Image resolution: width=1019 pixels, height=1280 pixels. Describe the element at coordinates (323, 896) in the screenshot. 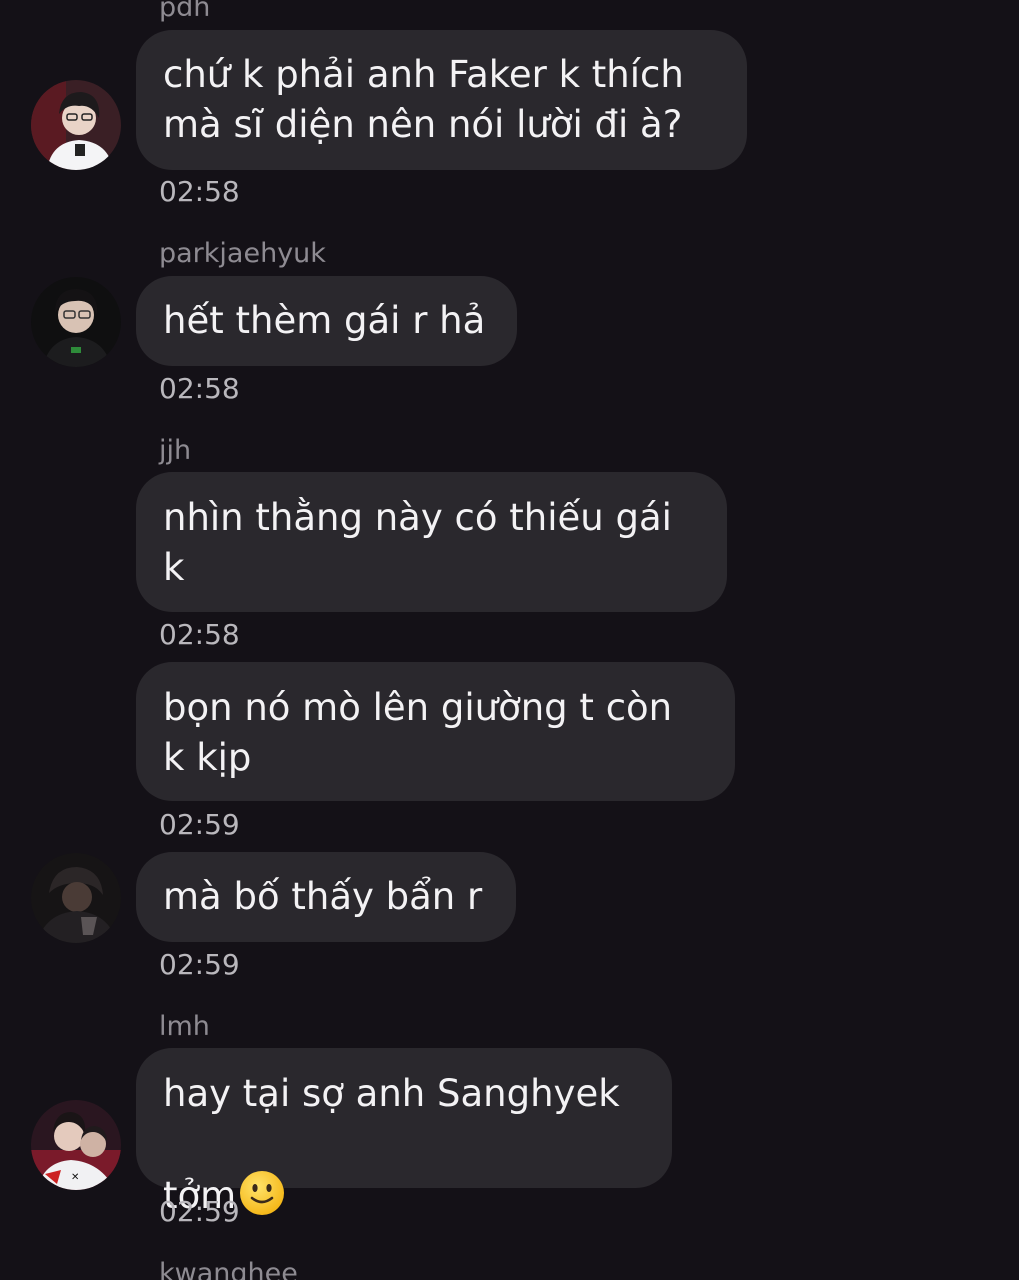

I see `message-text: mà bố thấy bẩn r` at that location.